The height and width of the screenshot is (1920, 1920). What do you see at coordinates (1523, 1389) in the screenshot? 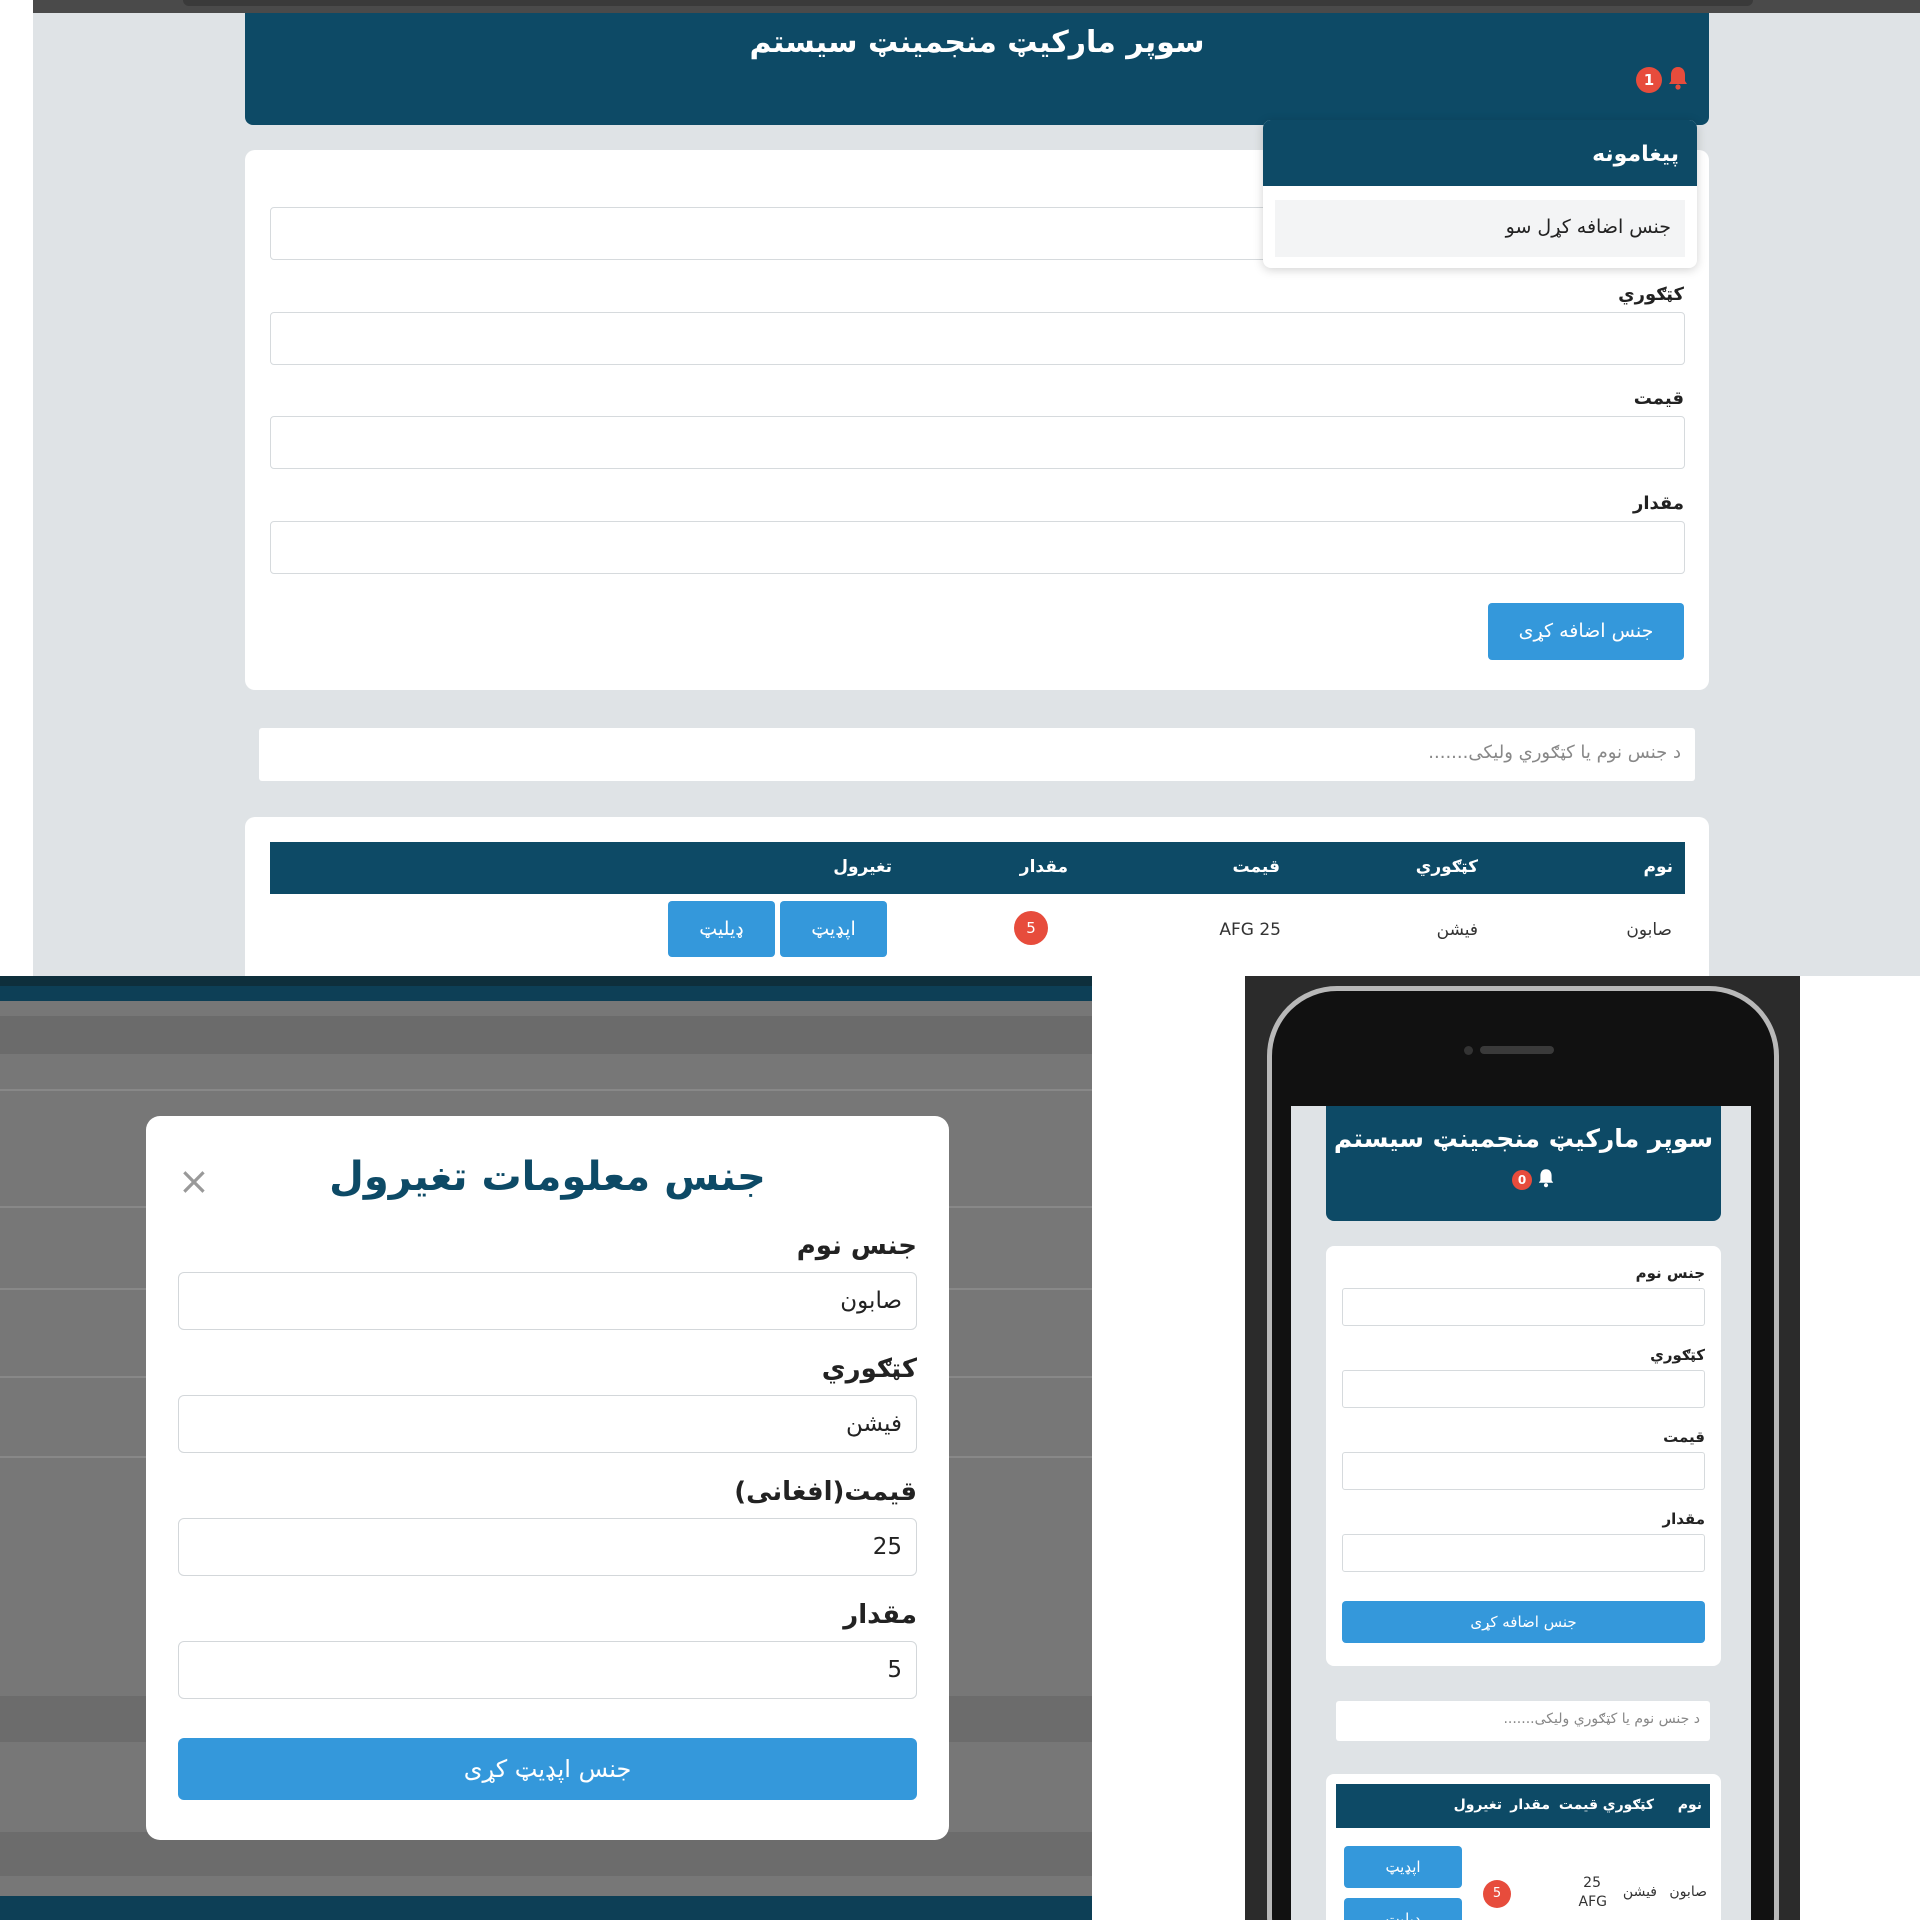
I see `mobile-category-input` at bounding box center [1523, 1389].